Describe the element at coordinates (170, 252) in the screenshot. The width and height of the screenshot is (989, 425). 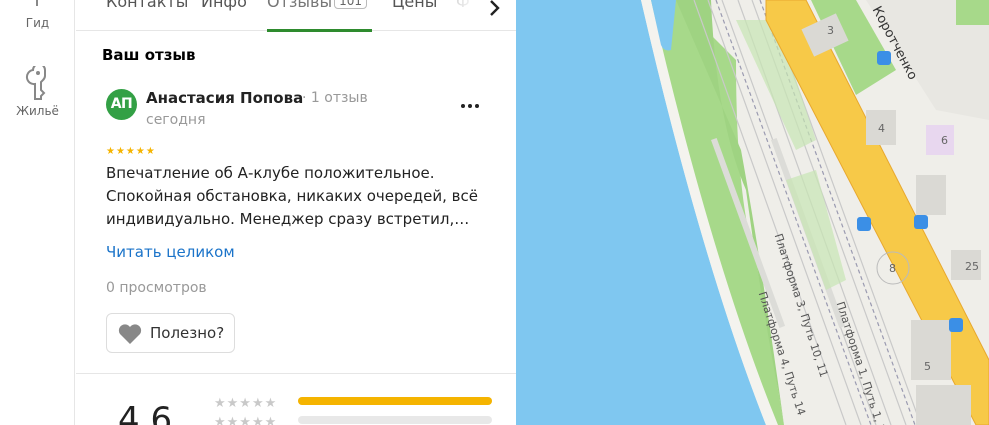
I see `read-full-link: Читать целиком` at that location.